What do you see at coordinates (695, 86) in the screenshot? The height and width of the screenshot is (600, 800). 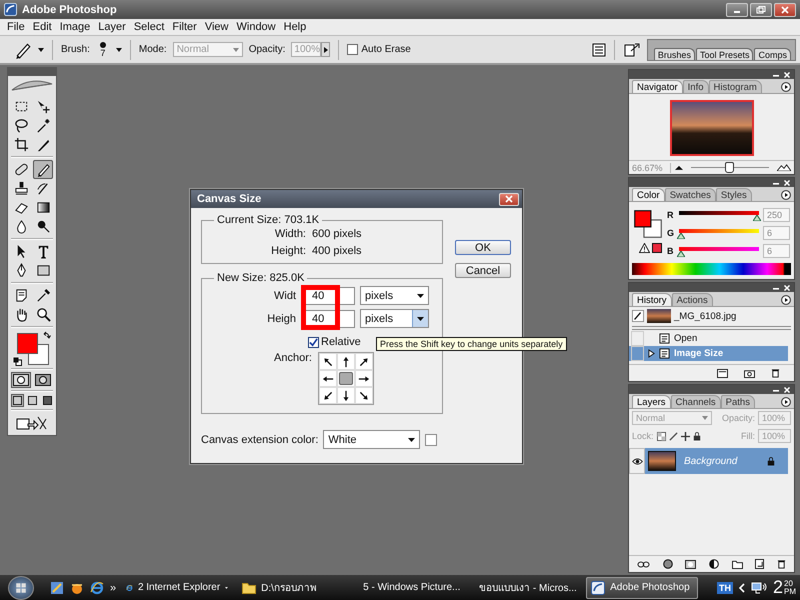 I see `panel-tab: Info` at bounding box center [695, 86].